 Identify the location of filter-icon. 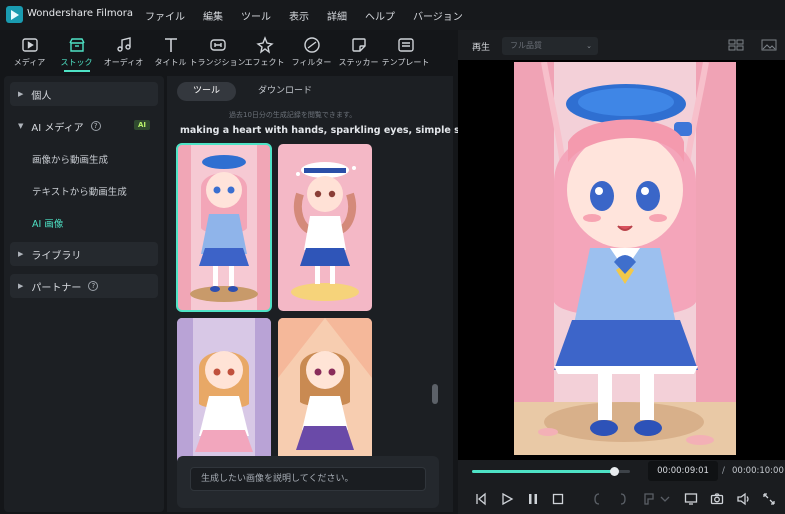
(311, 45).